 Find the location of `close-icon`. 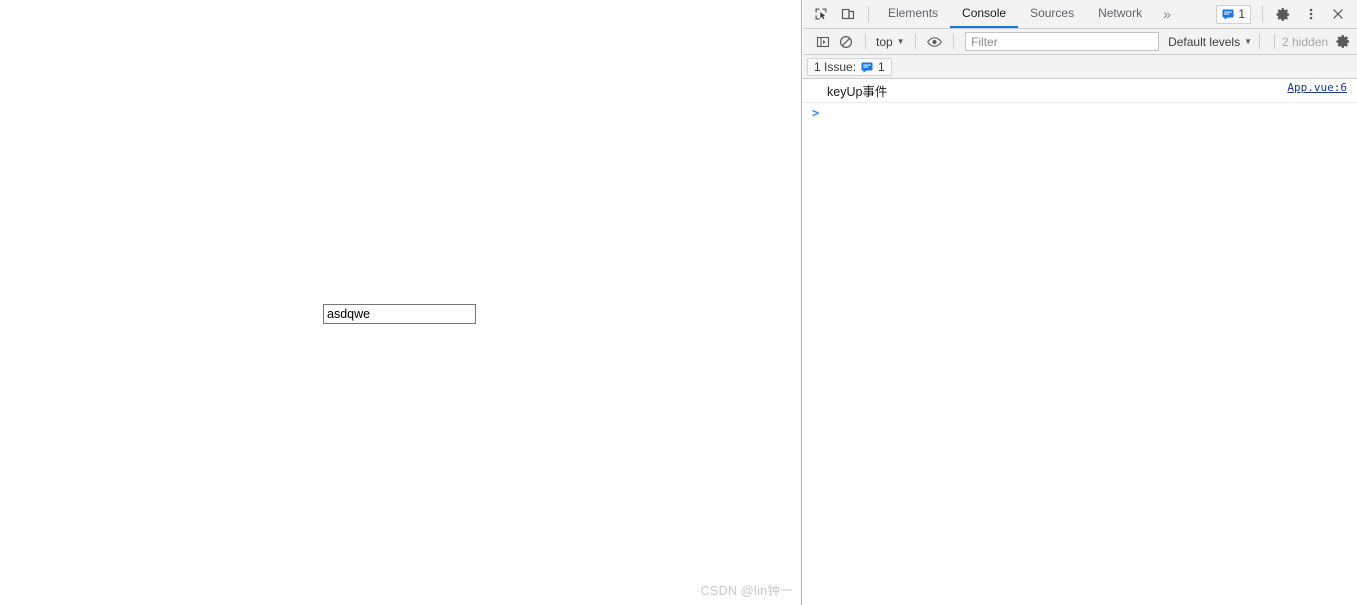

close-icon is located at coordinates (1337, 14).